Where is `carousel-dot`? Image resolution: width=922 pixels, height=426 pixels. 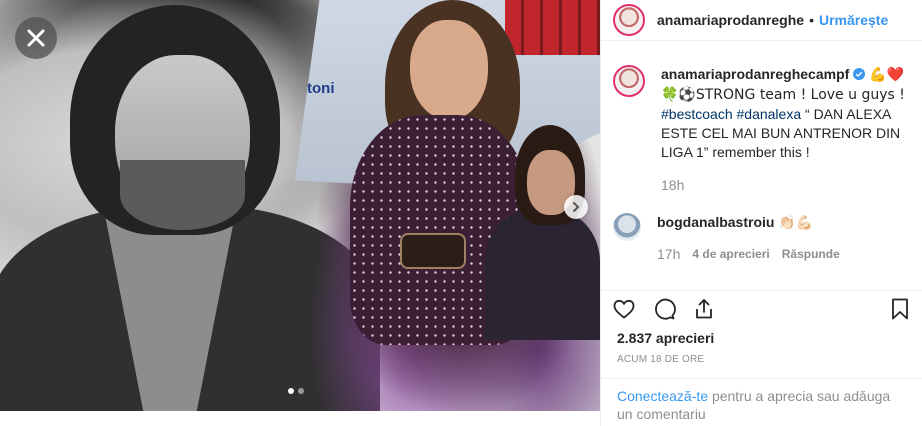 carousel-dot is located at coordinates (301, 391).